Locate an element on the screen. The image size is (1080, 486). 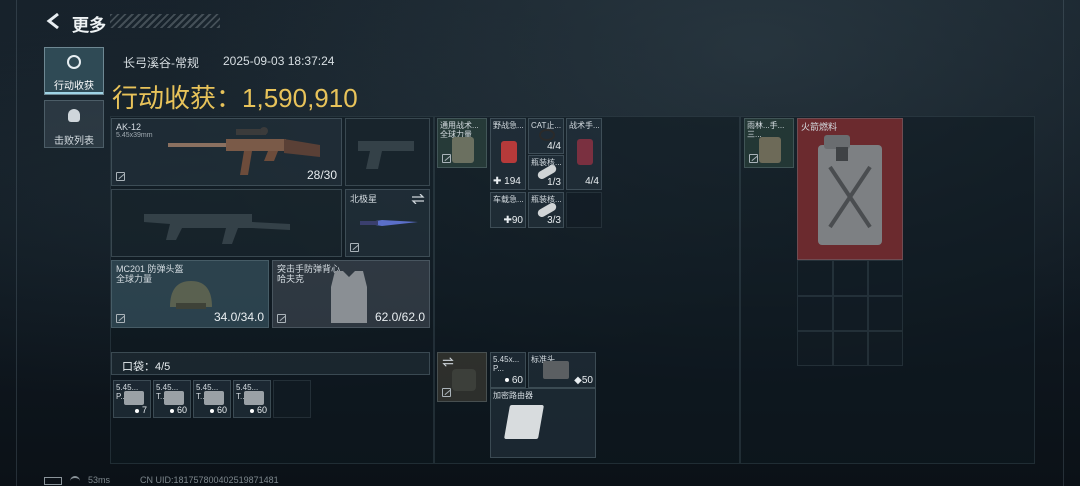
tab-harvest-label: 行动收获 is located at coordinates (74, 86).